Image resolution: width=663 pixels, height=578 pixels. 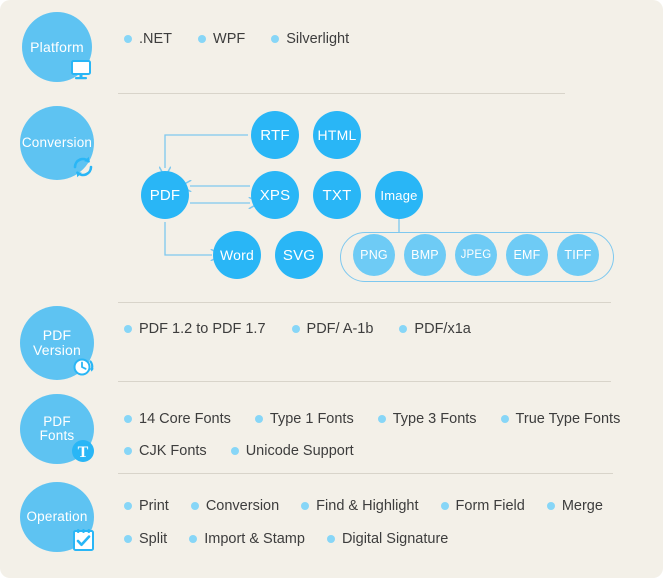 I want to click on node-label: XPS, so click(x=275, y=195).